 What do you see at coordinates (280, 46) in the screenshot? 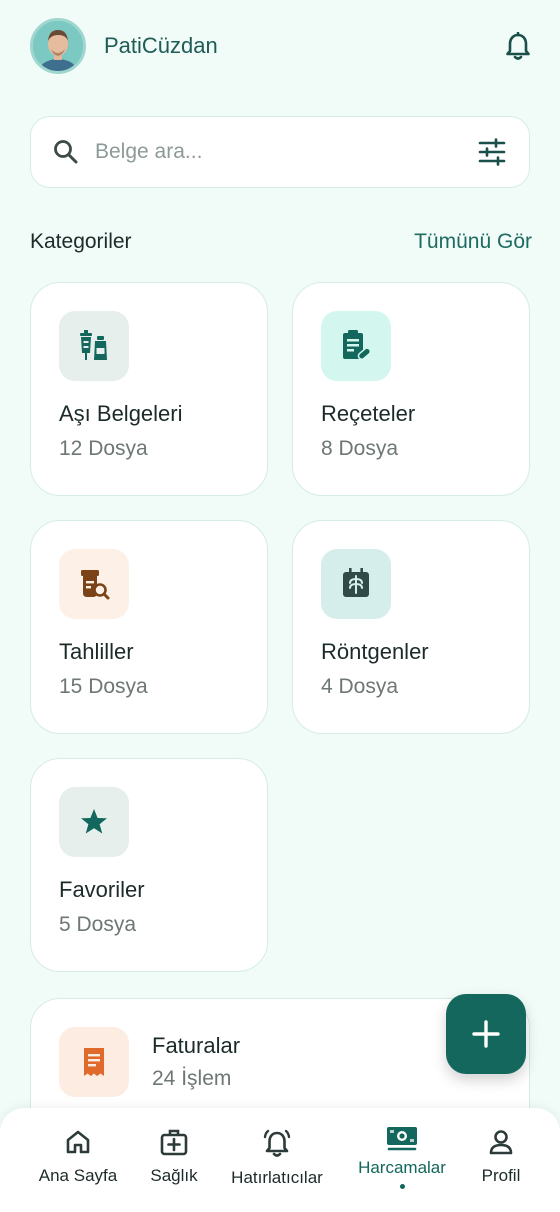
I see `app-header: PatiCüzdan` at bounding box center [280, 46].